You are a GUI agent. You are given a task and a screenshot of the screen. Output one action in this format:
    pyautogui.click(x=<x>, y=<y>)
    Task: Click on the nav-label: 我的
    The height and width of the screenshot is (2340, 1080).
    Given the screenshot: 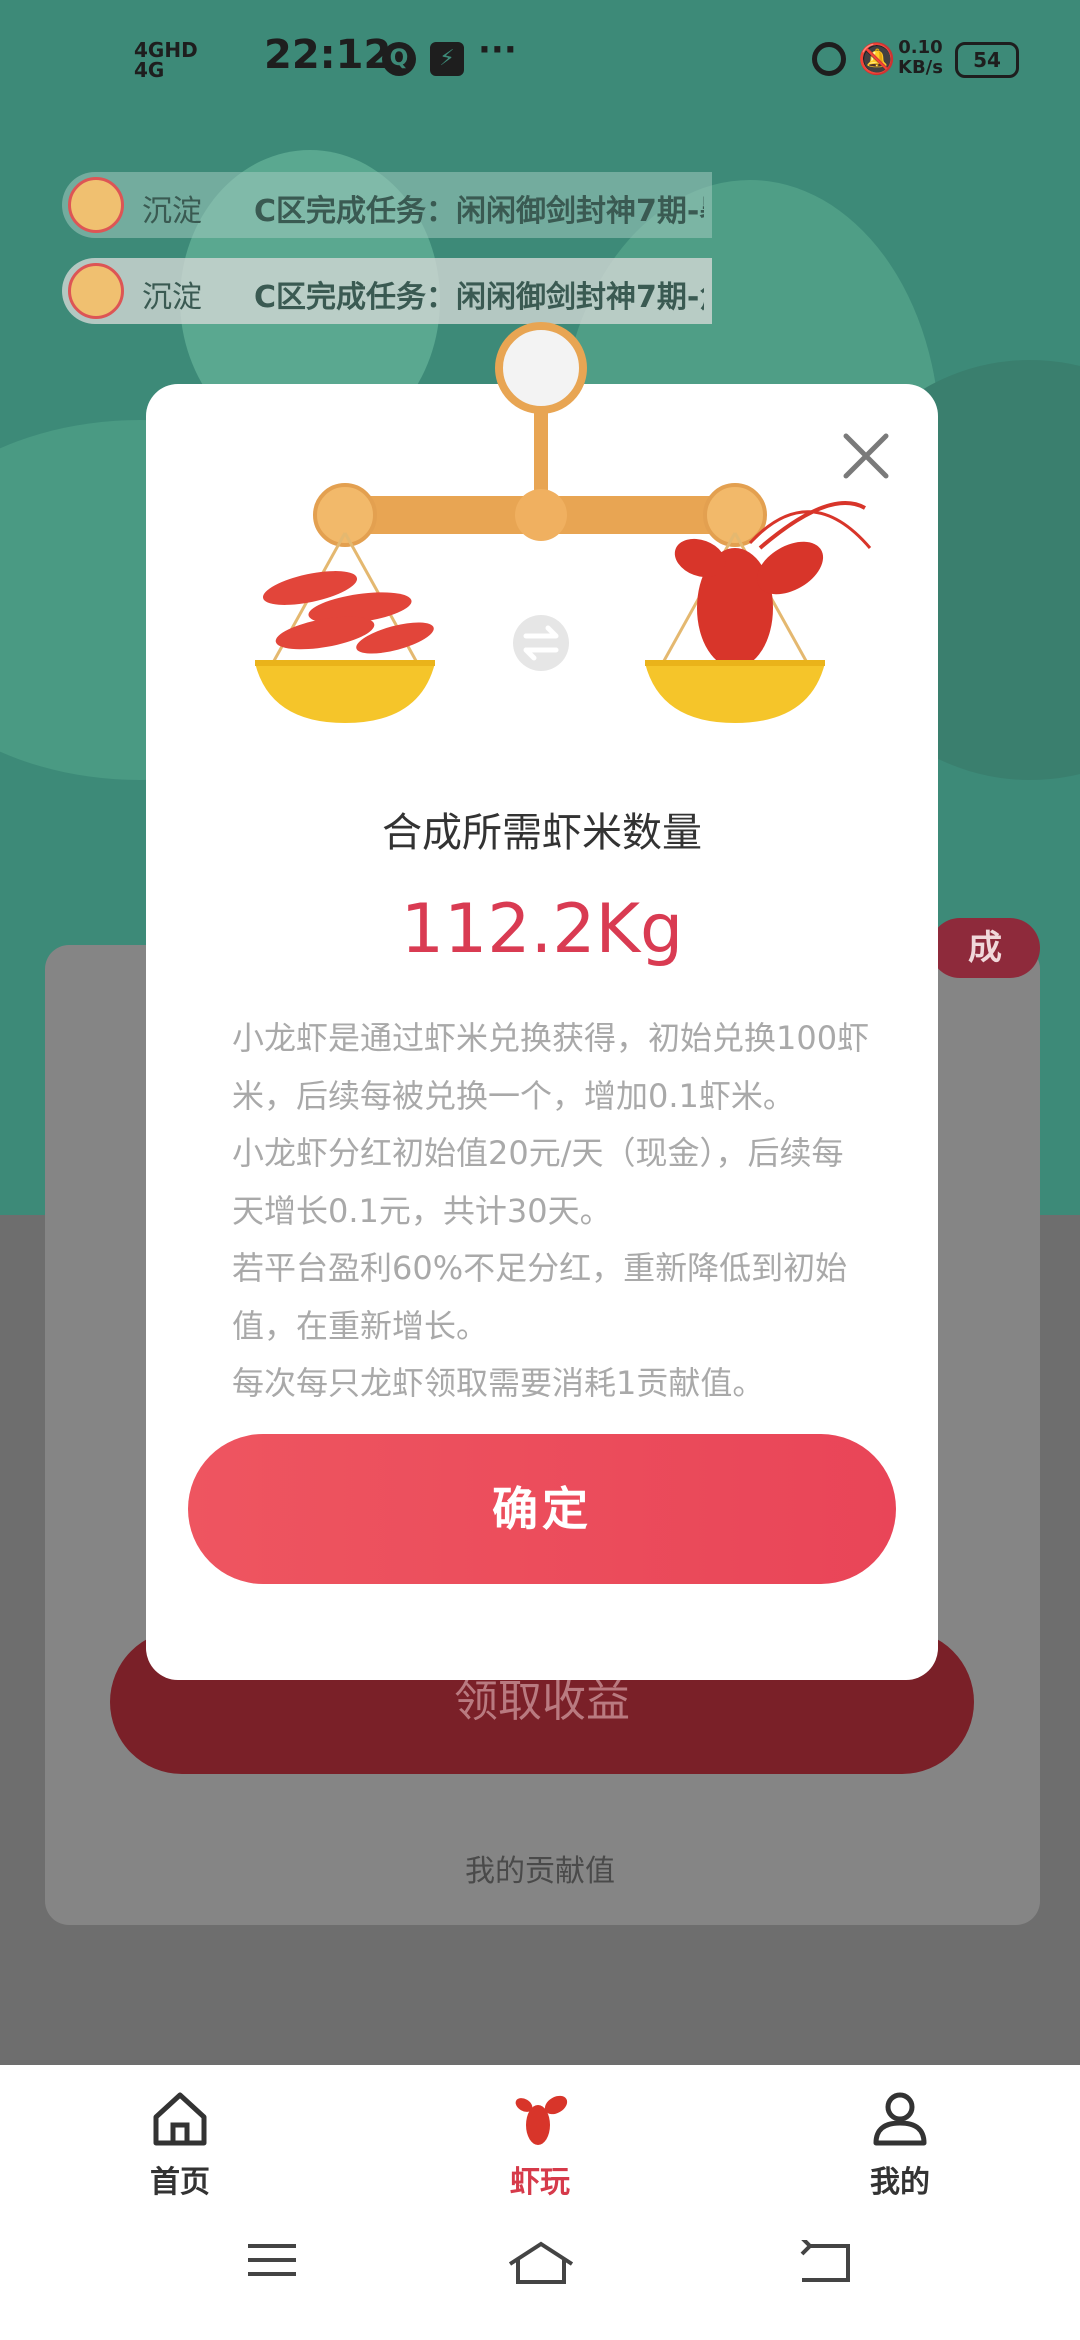 What is the action you would take?
    pyautogui.click(x=900, y=2182)
    